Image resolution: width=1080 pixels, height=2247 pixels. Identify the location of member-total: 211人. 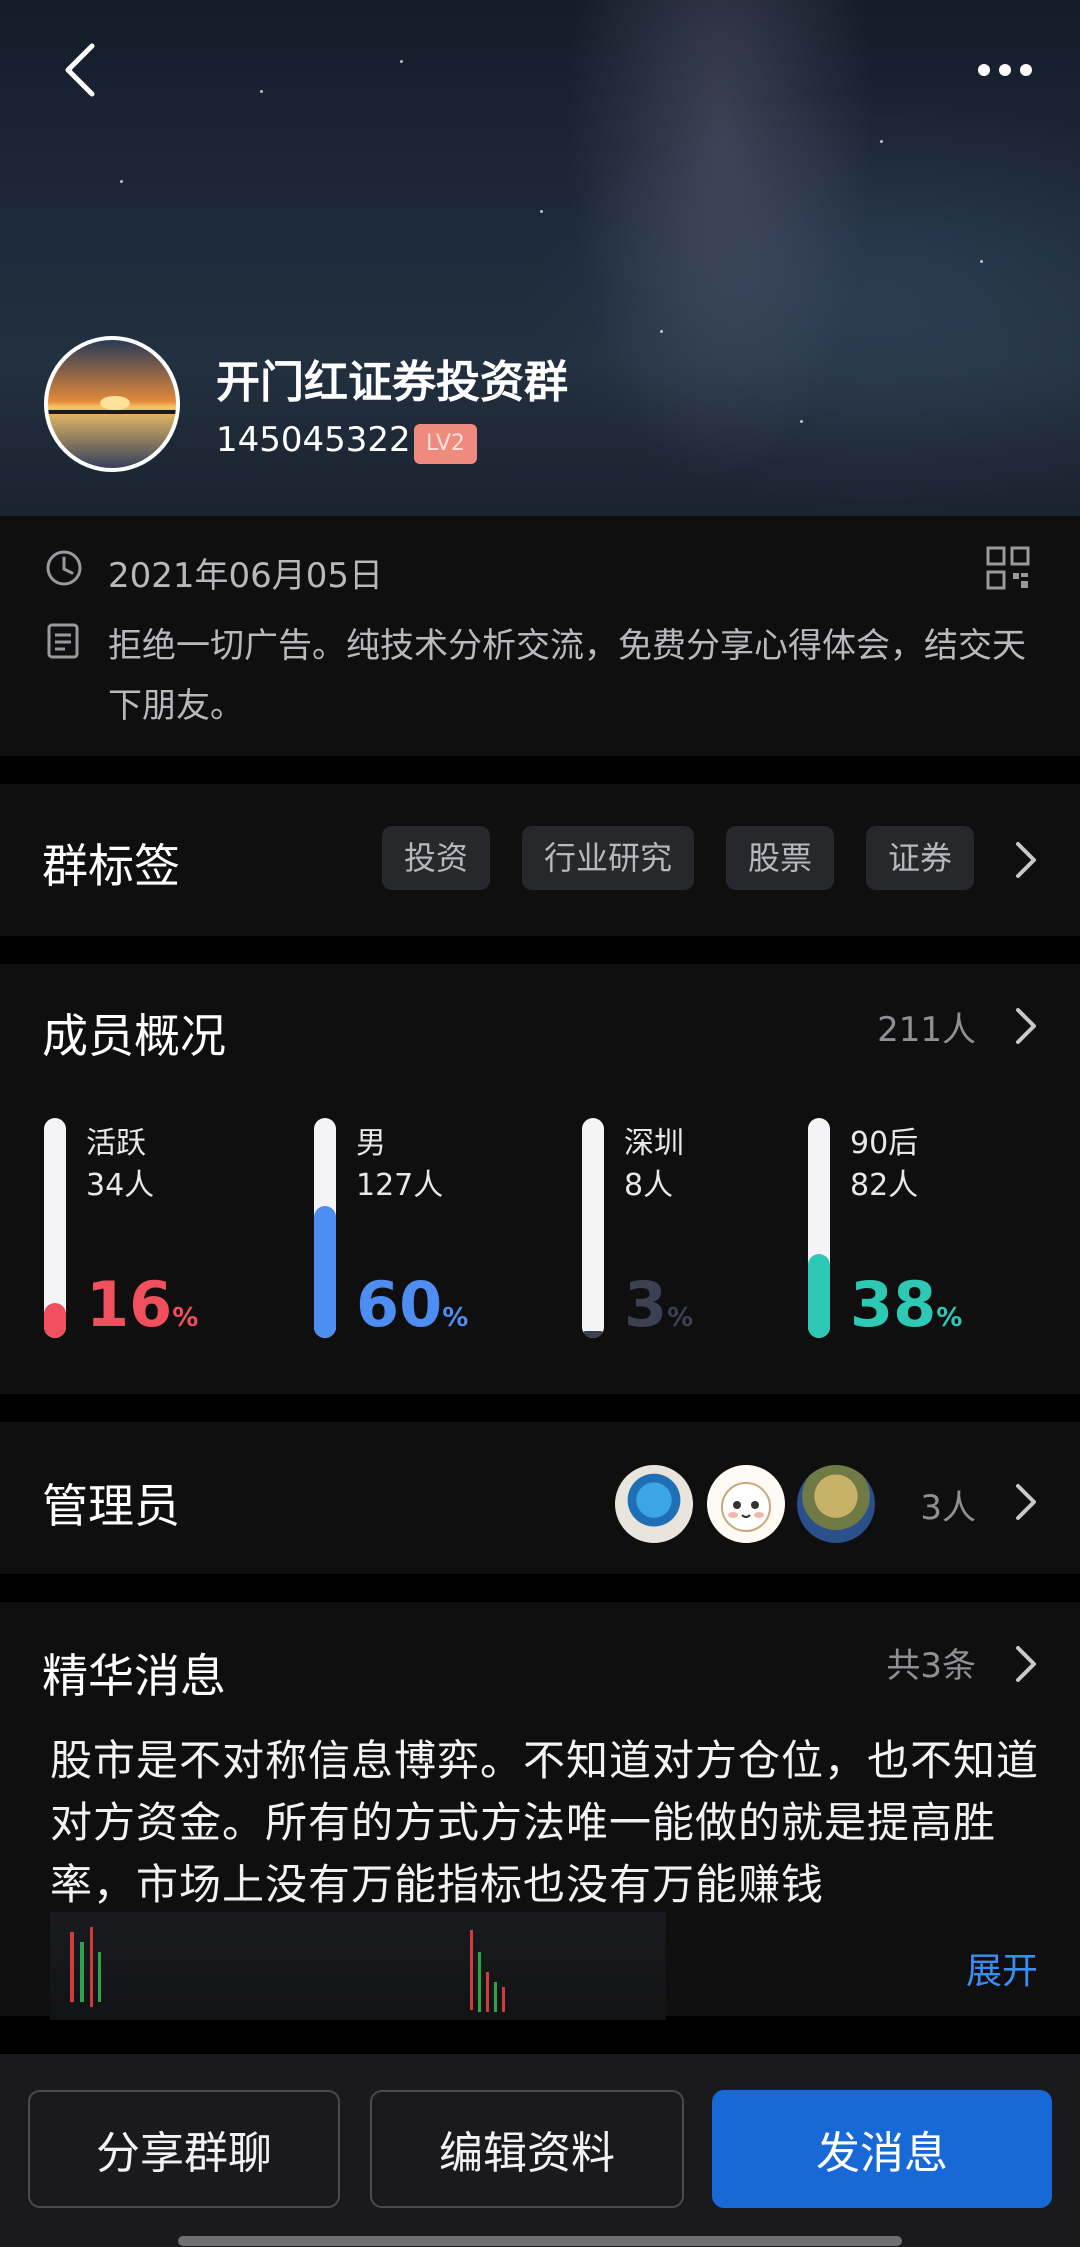
(926, 1030).